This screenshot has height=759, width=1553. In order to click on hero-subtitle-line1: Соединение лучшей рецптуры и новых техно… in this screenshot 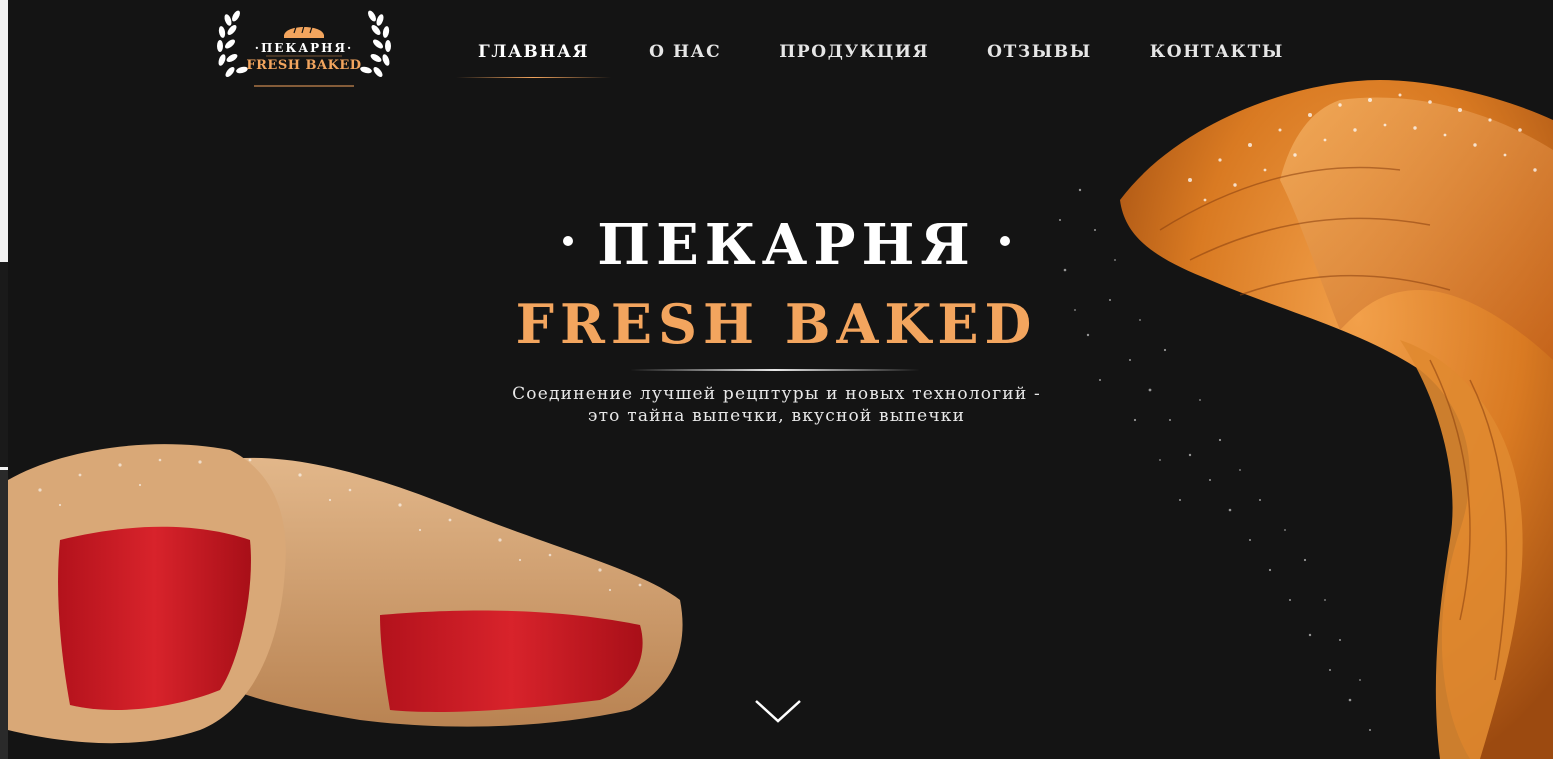, I will do `click(776, 394)`.